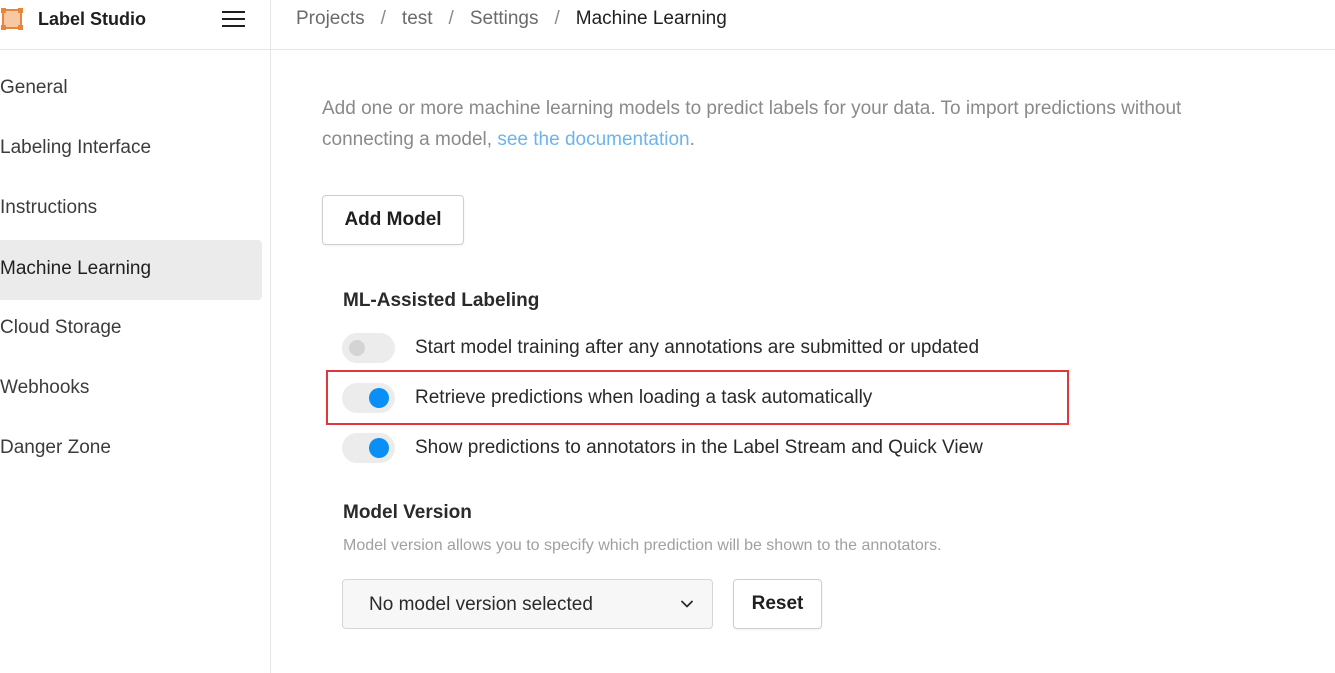 The width and height of the screenshot is (1335, 673). Describe the element at coordinates (481, 604) in the screenshot. I see `model-version-selected-value: No model version selected` at that location.